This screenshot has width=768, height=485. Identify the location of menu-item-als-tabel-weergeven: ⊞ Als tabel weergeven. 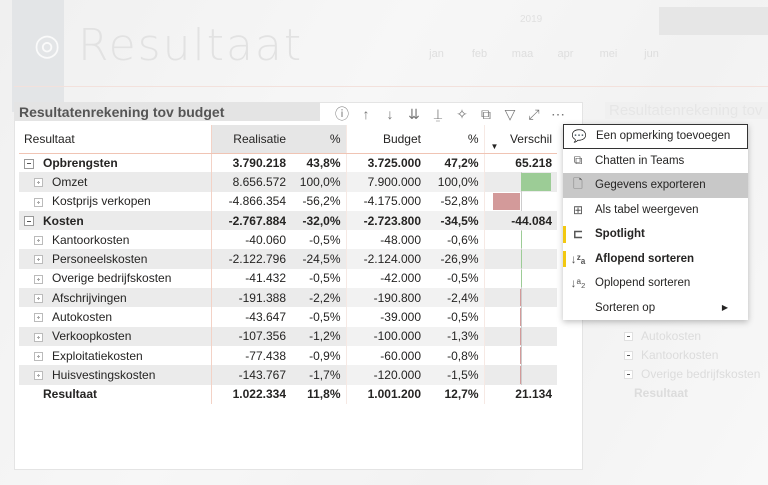
(655, 210).